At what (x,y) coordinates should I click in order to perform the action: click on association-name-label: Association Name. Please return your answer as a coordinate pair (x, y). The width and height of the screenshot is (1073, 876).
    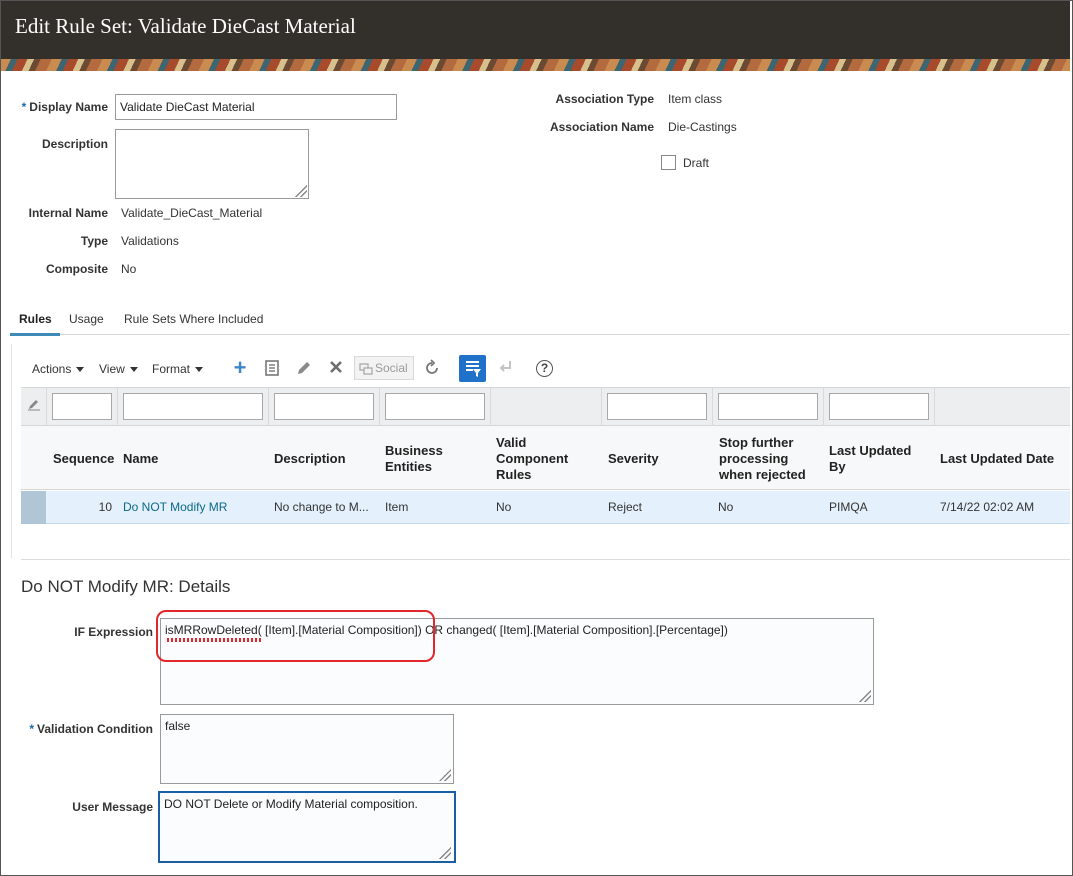
    Looking at the image, I should click on (601, 127).